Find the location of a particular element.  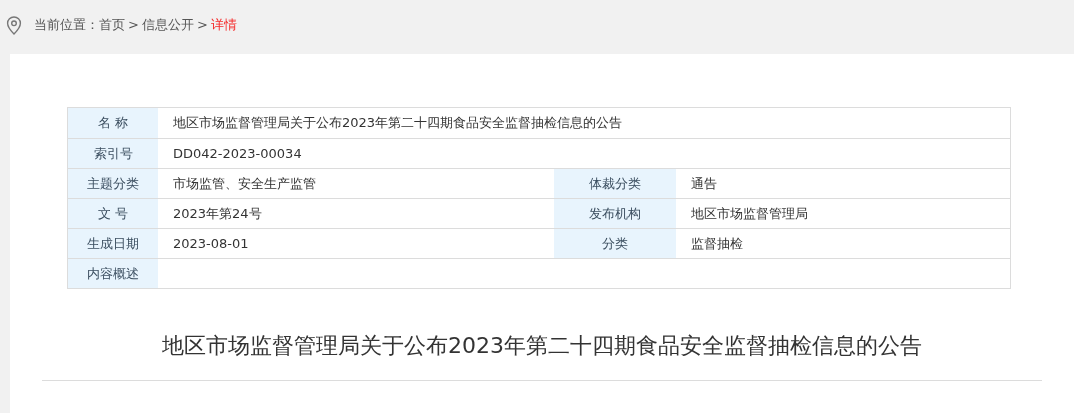

breadcrumb-link: 详情 is located at coordinates (223, 25).